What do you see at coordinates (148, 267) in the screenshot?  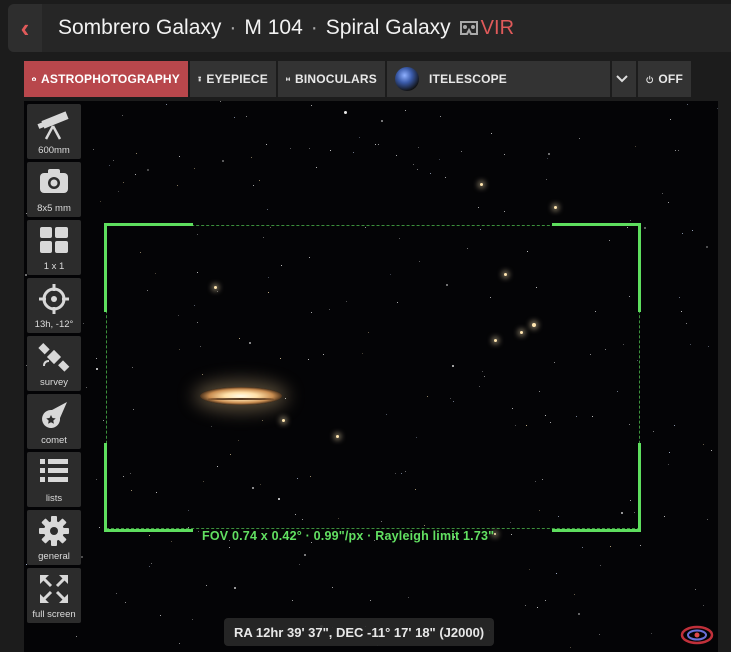 I see `fov-corner-top-left` at bounding box center [148, 267].